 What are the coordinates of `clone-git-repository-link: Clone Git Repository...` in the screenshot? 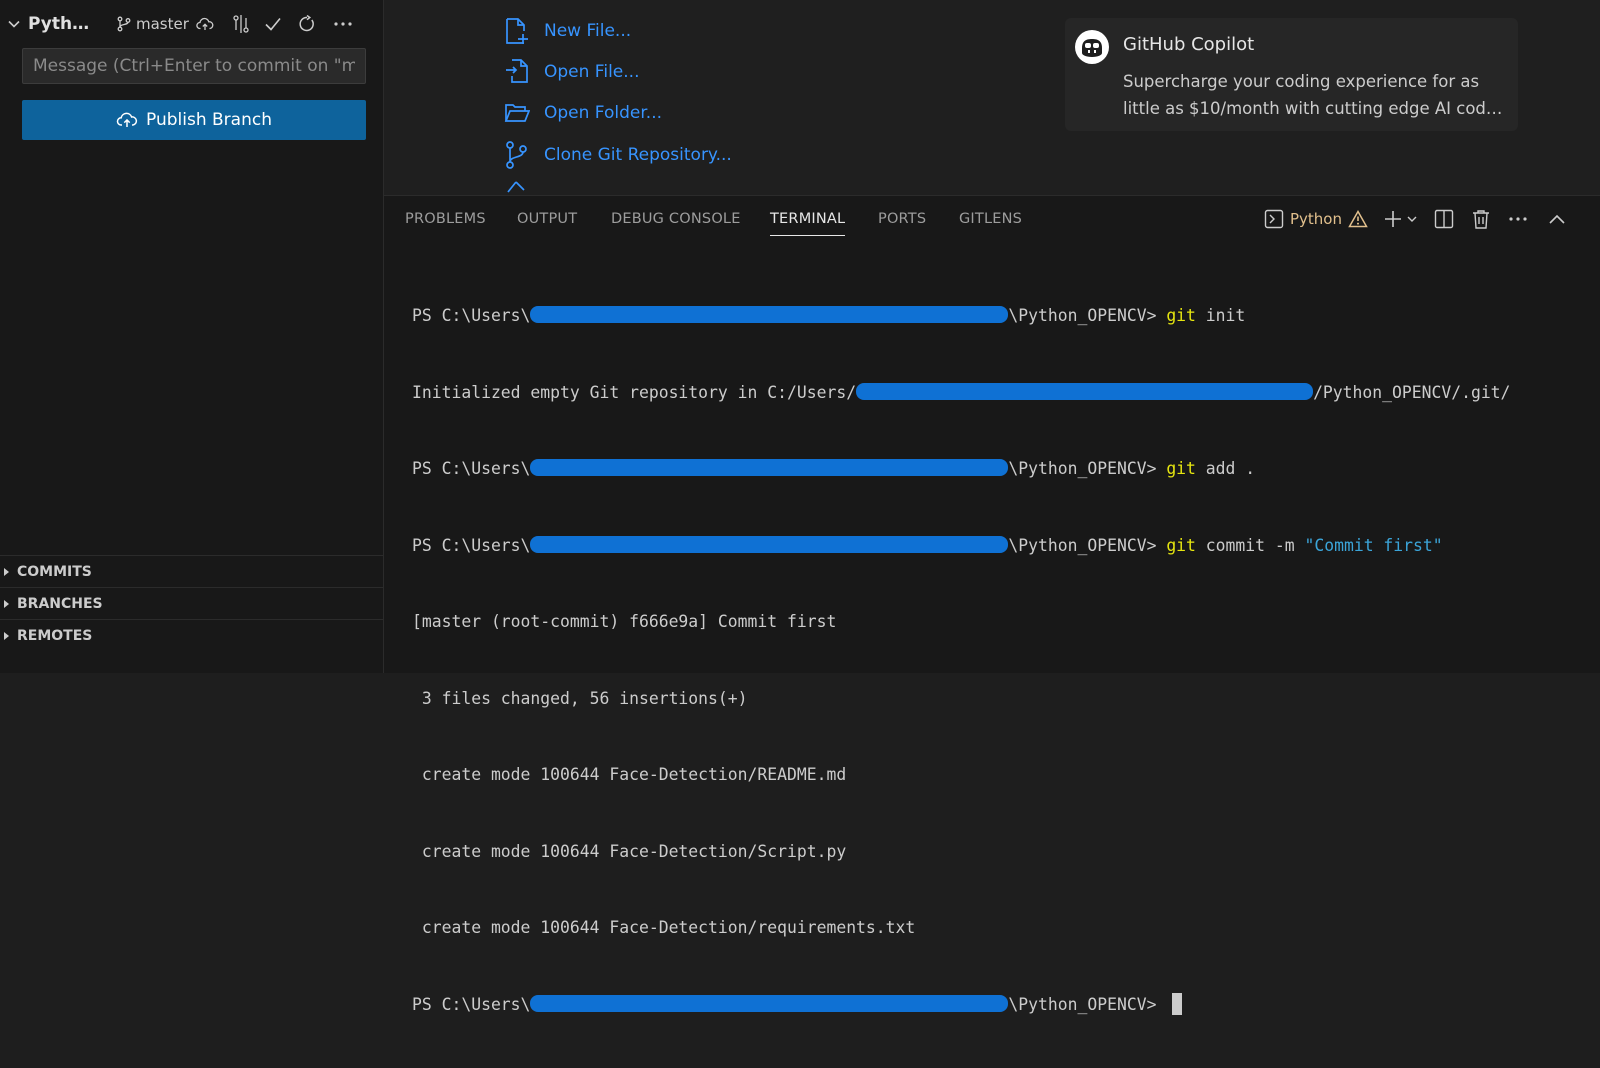 It's located at (618, 155).